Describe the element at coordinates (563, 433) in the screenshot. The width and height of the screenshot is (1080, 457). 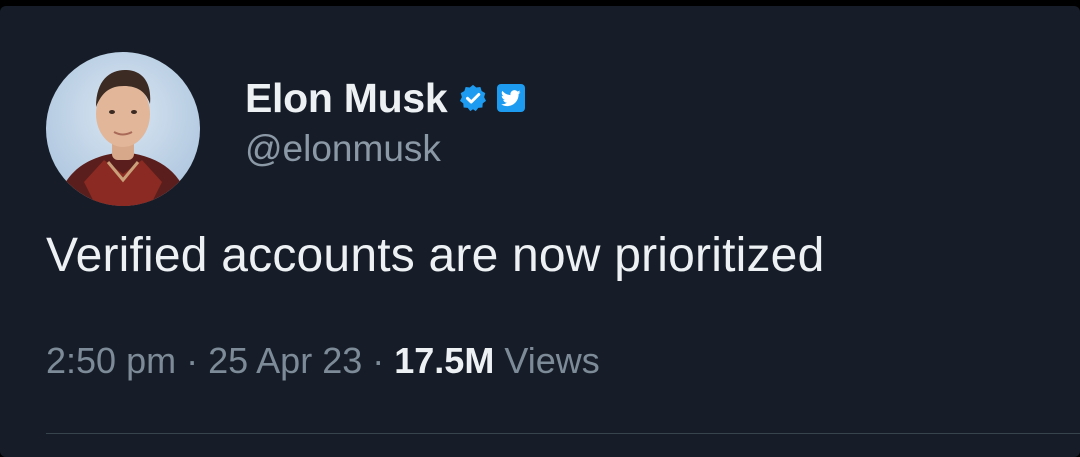
I see `divider` at that location.